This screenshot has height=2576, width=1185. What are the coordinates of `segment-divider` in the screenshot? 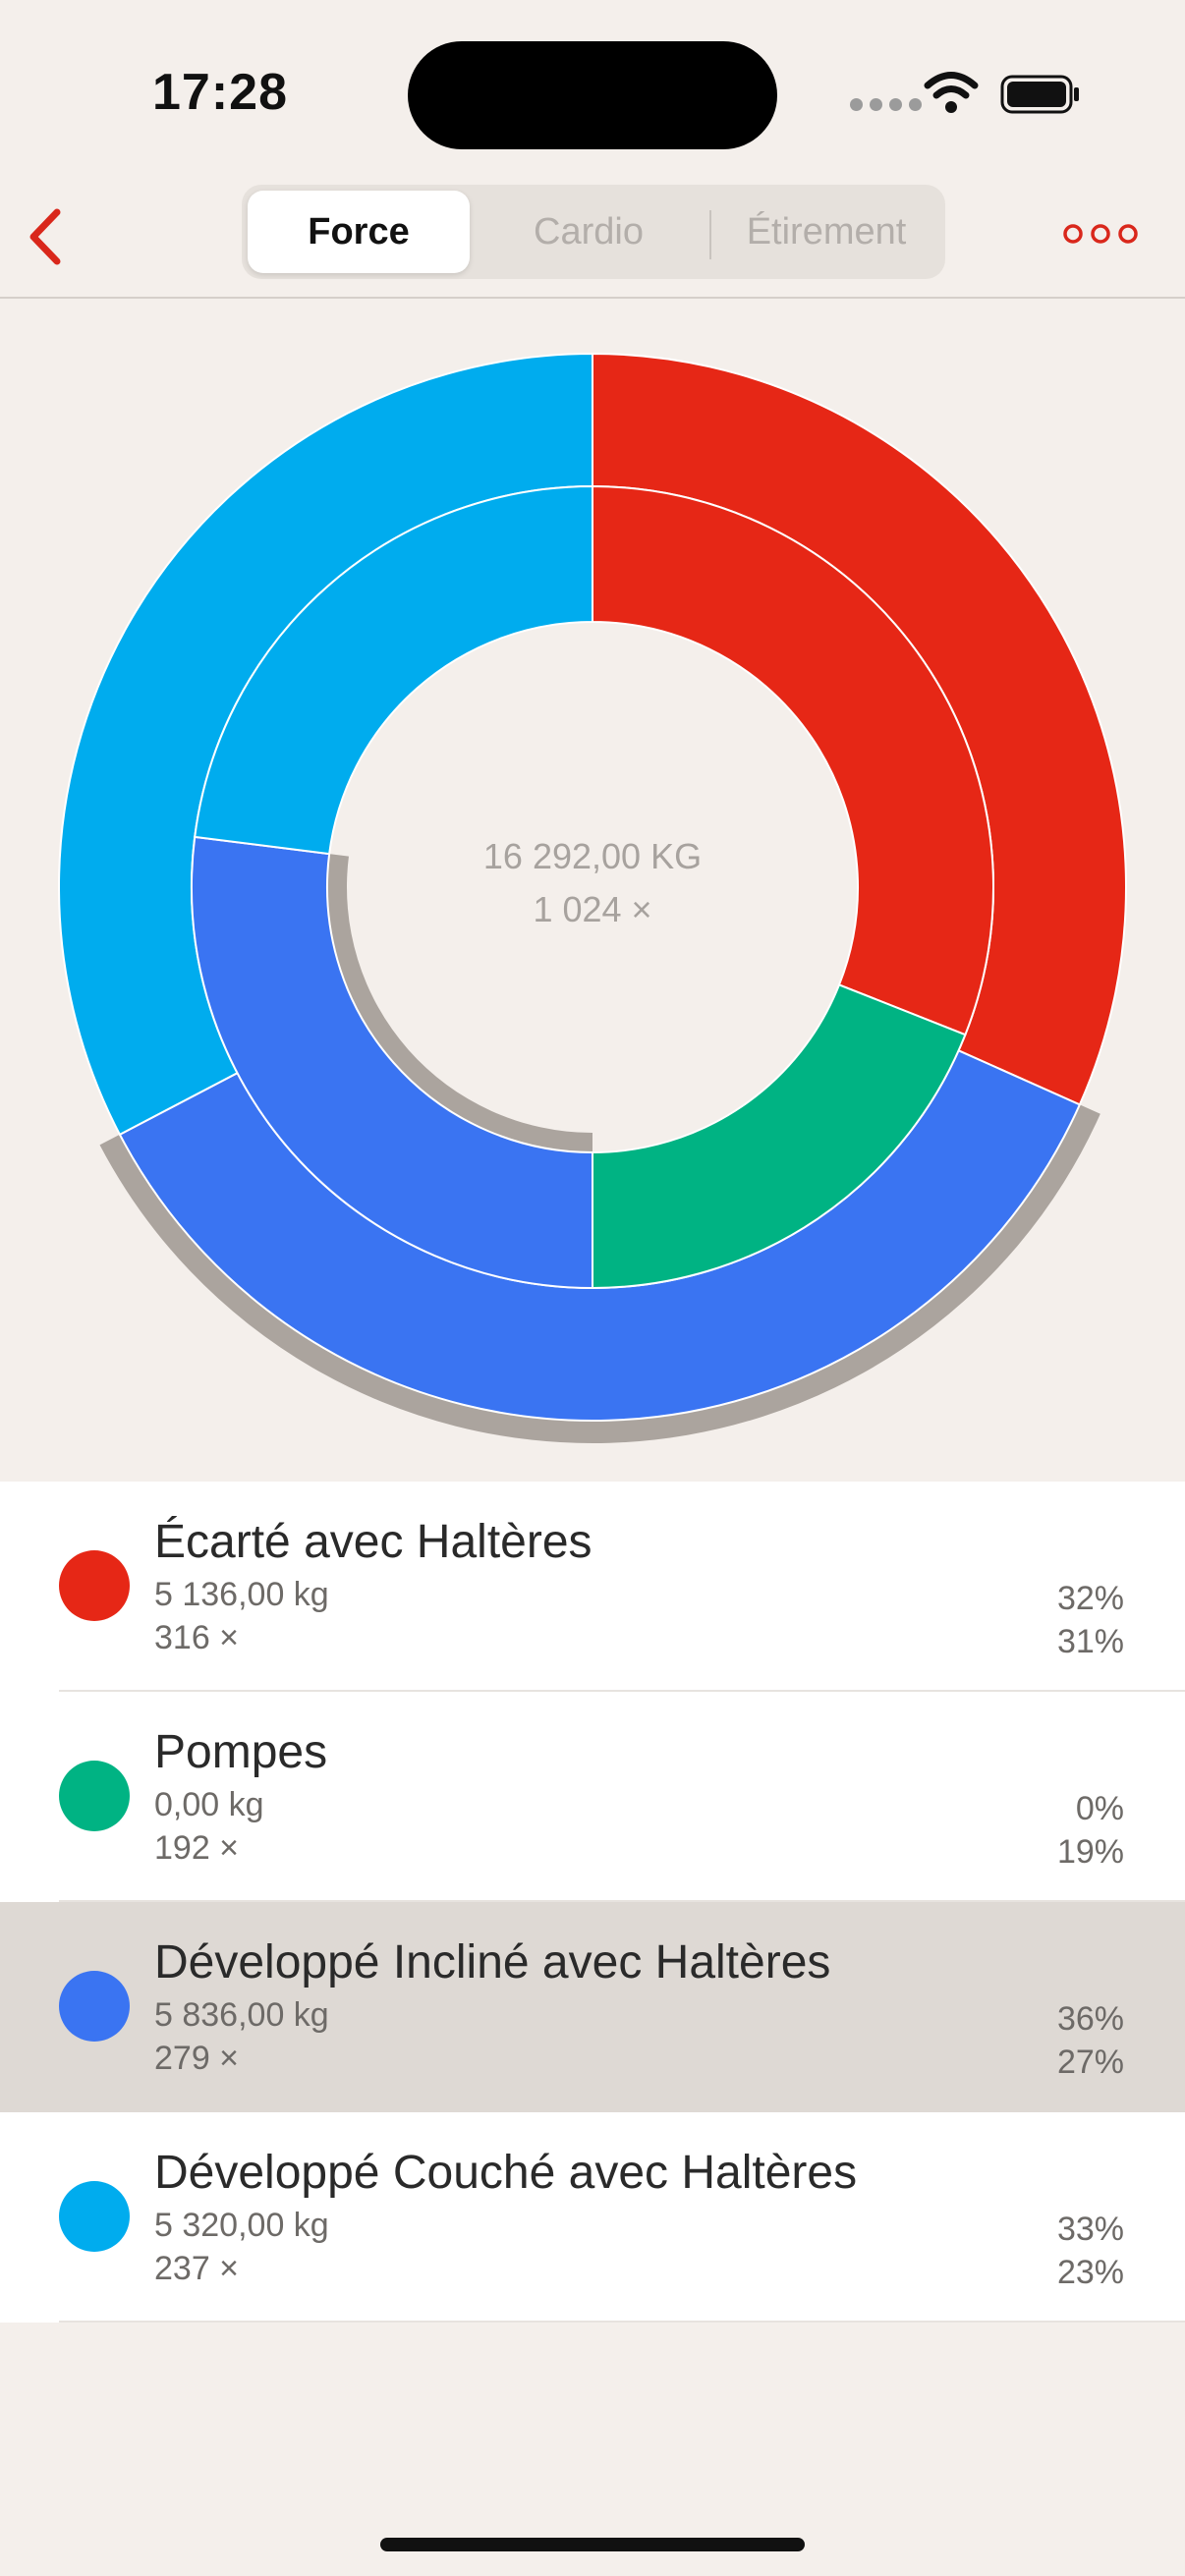 It's located at (710, 234).